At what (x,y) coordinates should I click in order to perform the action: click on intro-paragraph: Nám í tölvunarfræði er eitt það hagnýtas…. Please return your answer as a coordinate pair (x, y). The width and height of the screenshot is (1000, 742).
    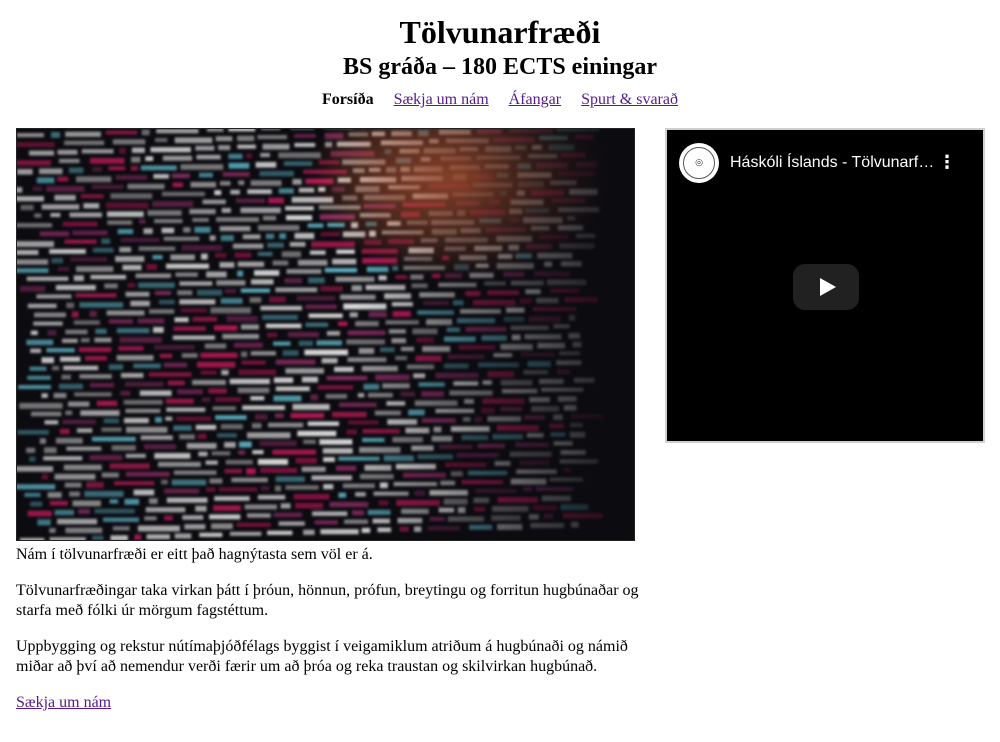
    Looking at the image, I should click on (194, 554).